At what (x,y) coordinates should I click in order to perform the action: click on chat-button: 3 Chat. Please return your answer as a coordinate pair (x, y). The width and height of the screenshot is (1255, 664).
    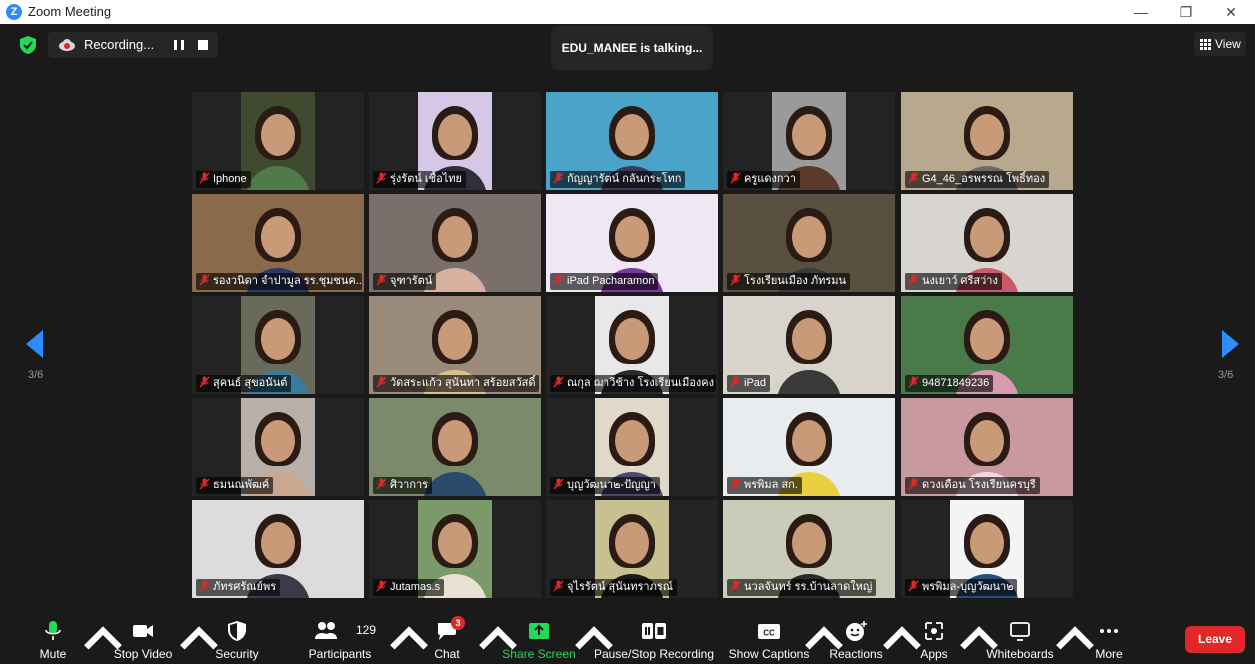
    Looking at the image, I should click on (447, 639).